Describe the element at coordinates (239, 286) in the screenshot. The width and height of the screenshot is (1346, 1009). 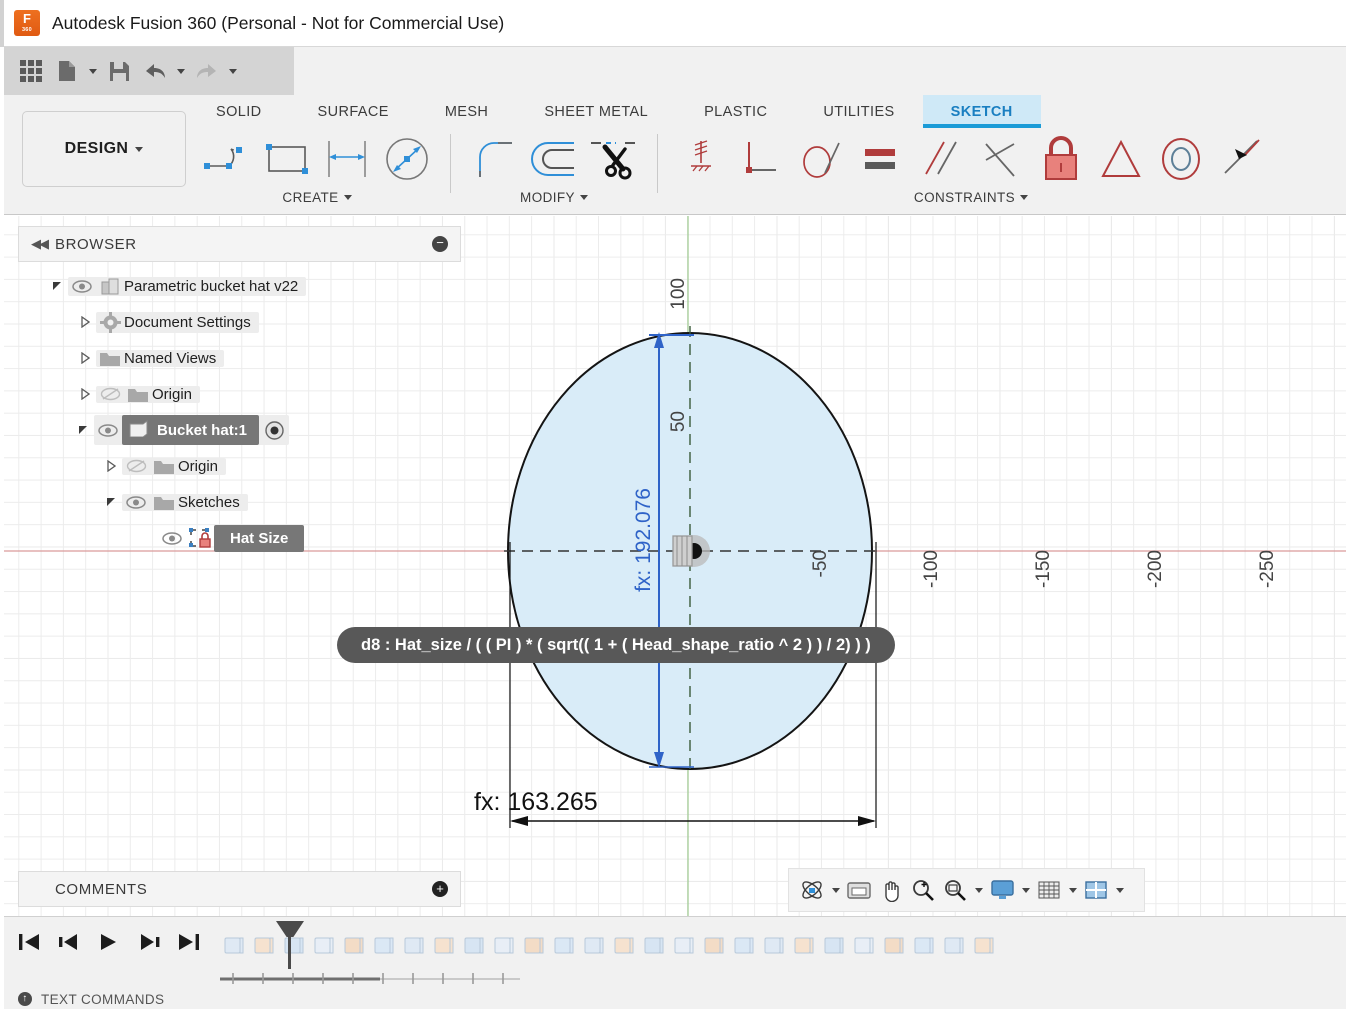
I see `tree-item-parametric-bucket-hat: Parametric bucket hat v22` at that location.